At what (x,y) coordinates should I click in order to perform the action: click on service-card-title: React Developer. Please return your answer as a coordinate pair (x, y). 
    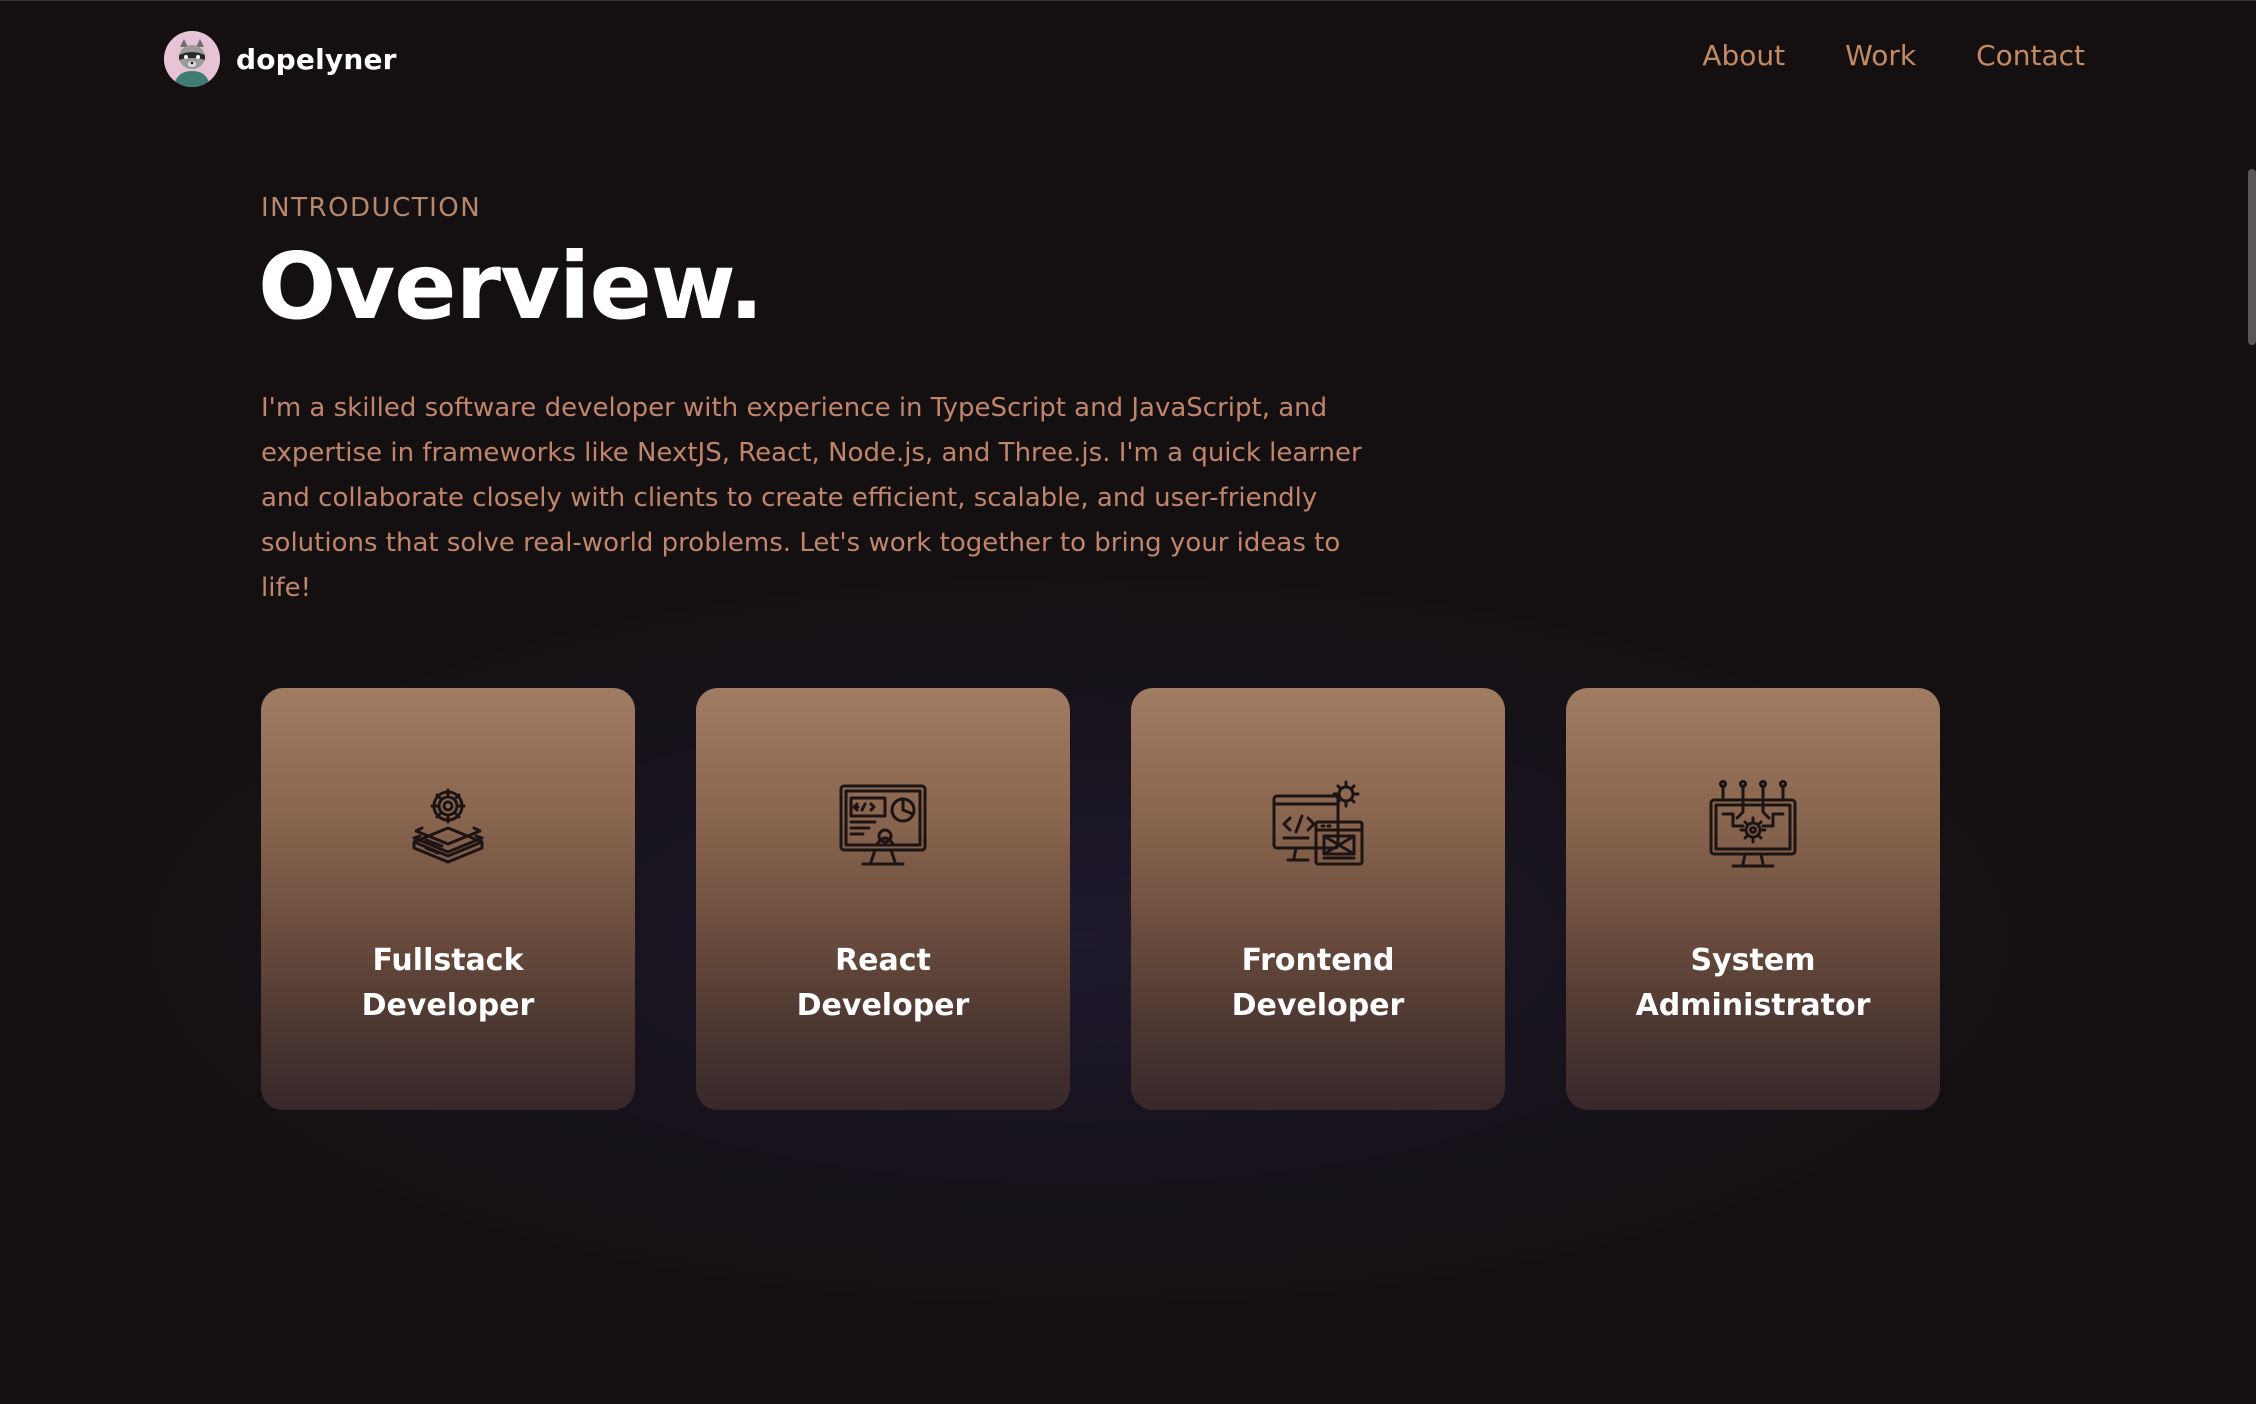
    Looking at the image, I should click on (883, 983).